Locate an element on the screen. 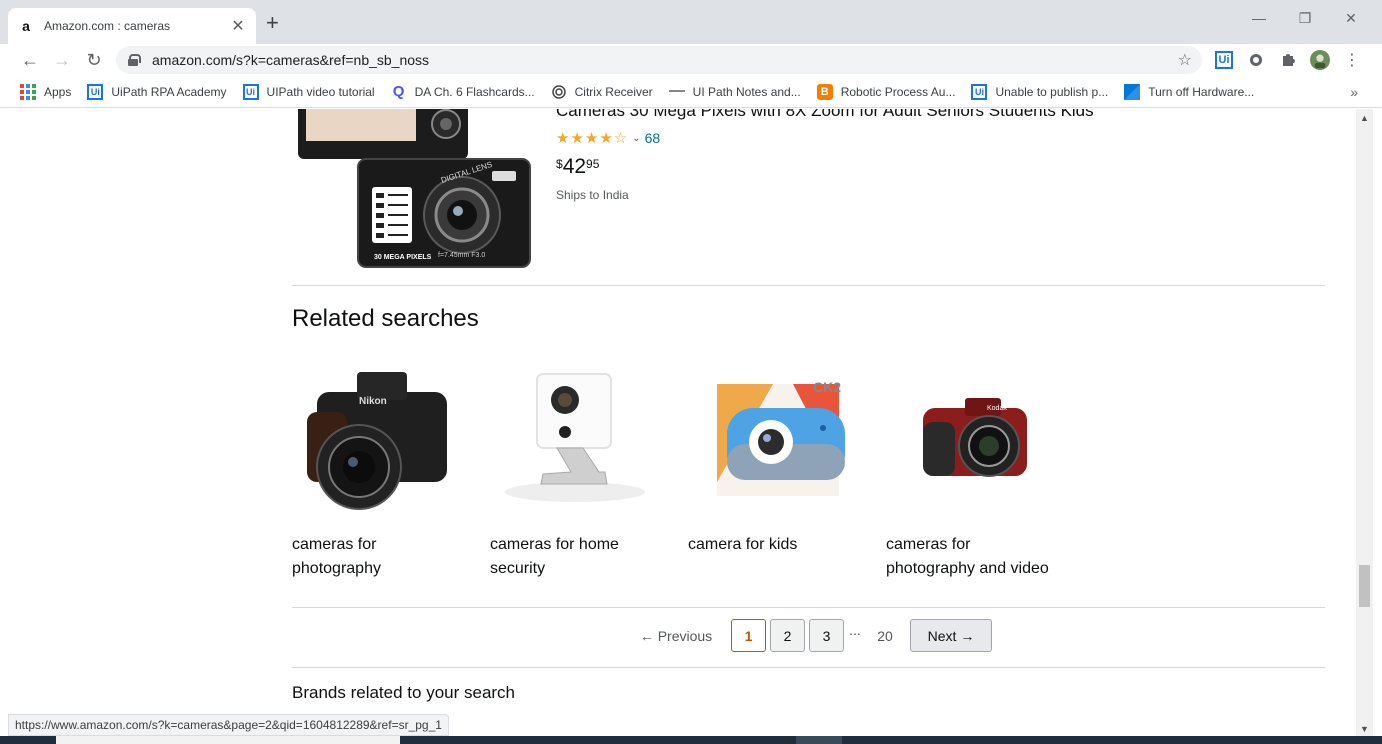 The height and width of the screenshot is (744, 1382). bookmark-star-icon: ☆ is located at coordinates (1185, 60).